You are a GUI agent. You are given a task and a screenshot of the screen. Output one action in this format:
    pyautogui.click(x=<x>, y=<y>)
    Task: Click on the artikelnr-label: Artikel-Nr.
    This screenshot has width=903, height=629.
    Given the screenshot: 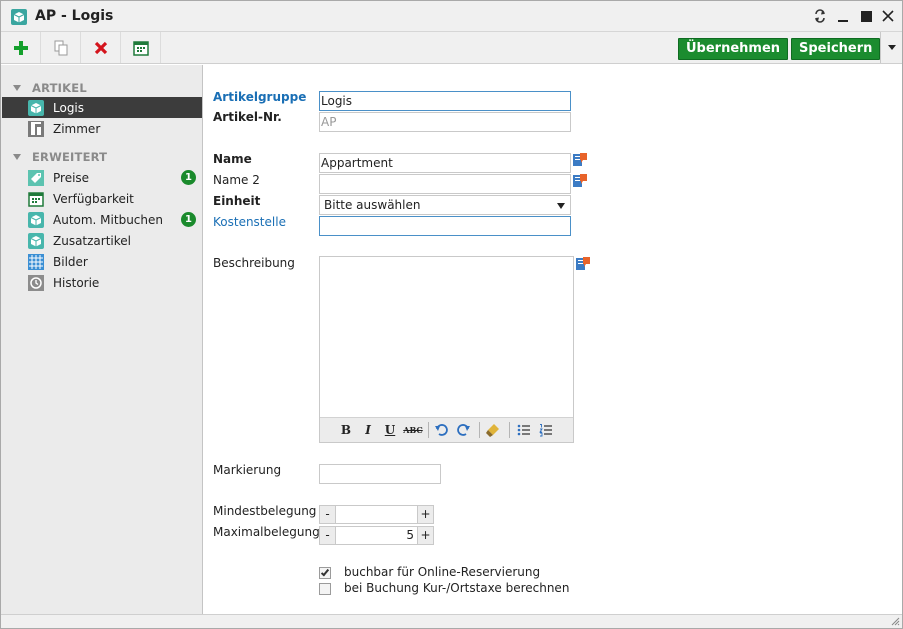 What is the action you would take?
    pyautogui.click(x=247, y=117)
    